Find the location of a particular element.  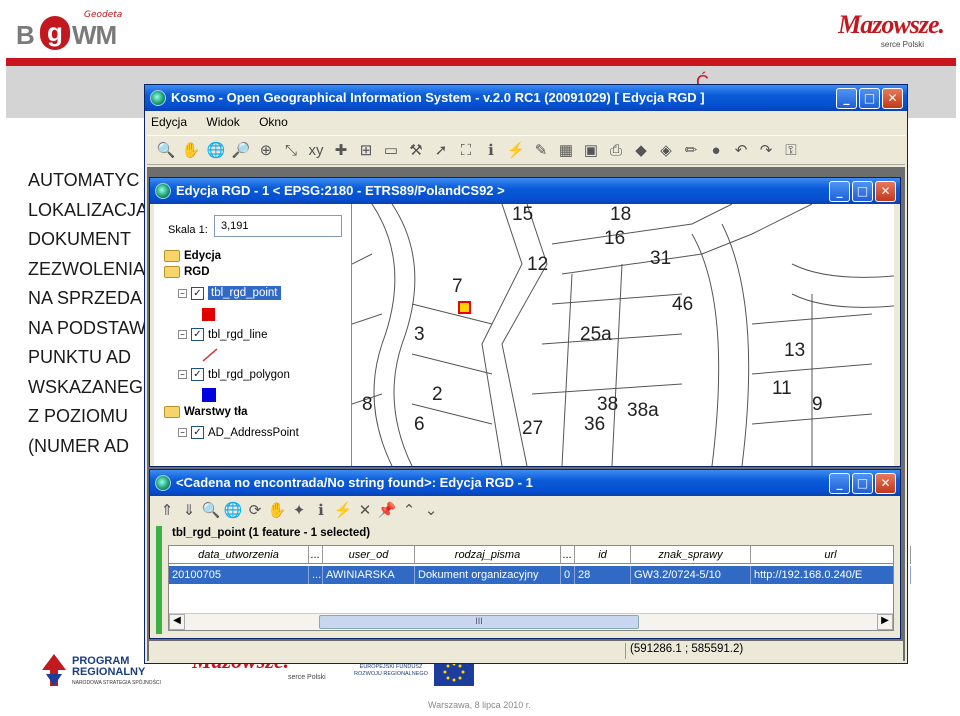

table-cell: 20100705 is located at coordinates (239, 575).